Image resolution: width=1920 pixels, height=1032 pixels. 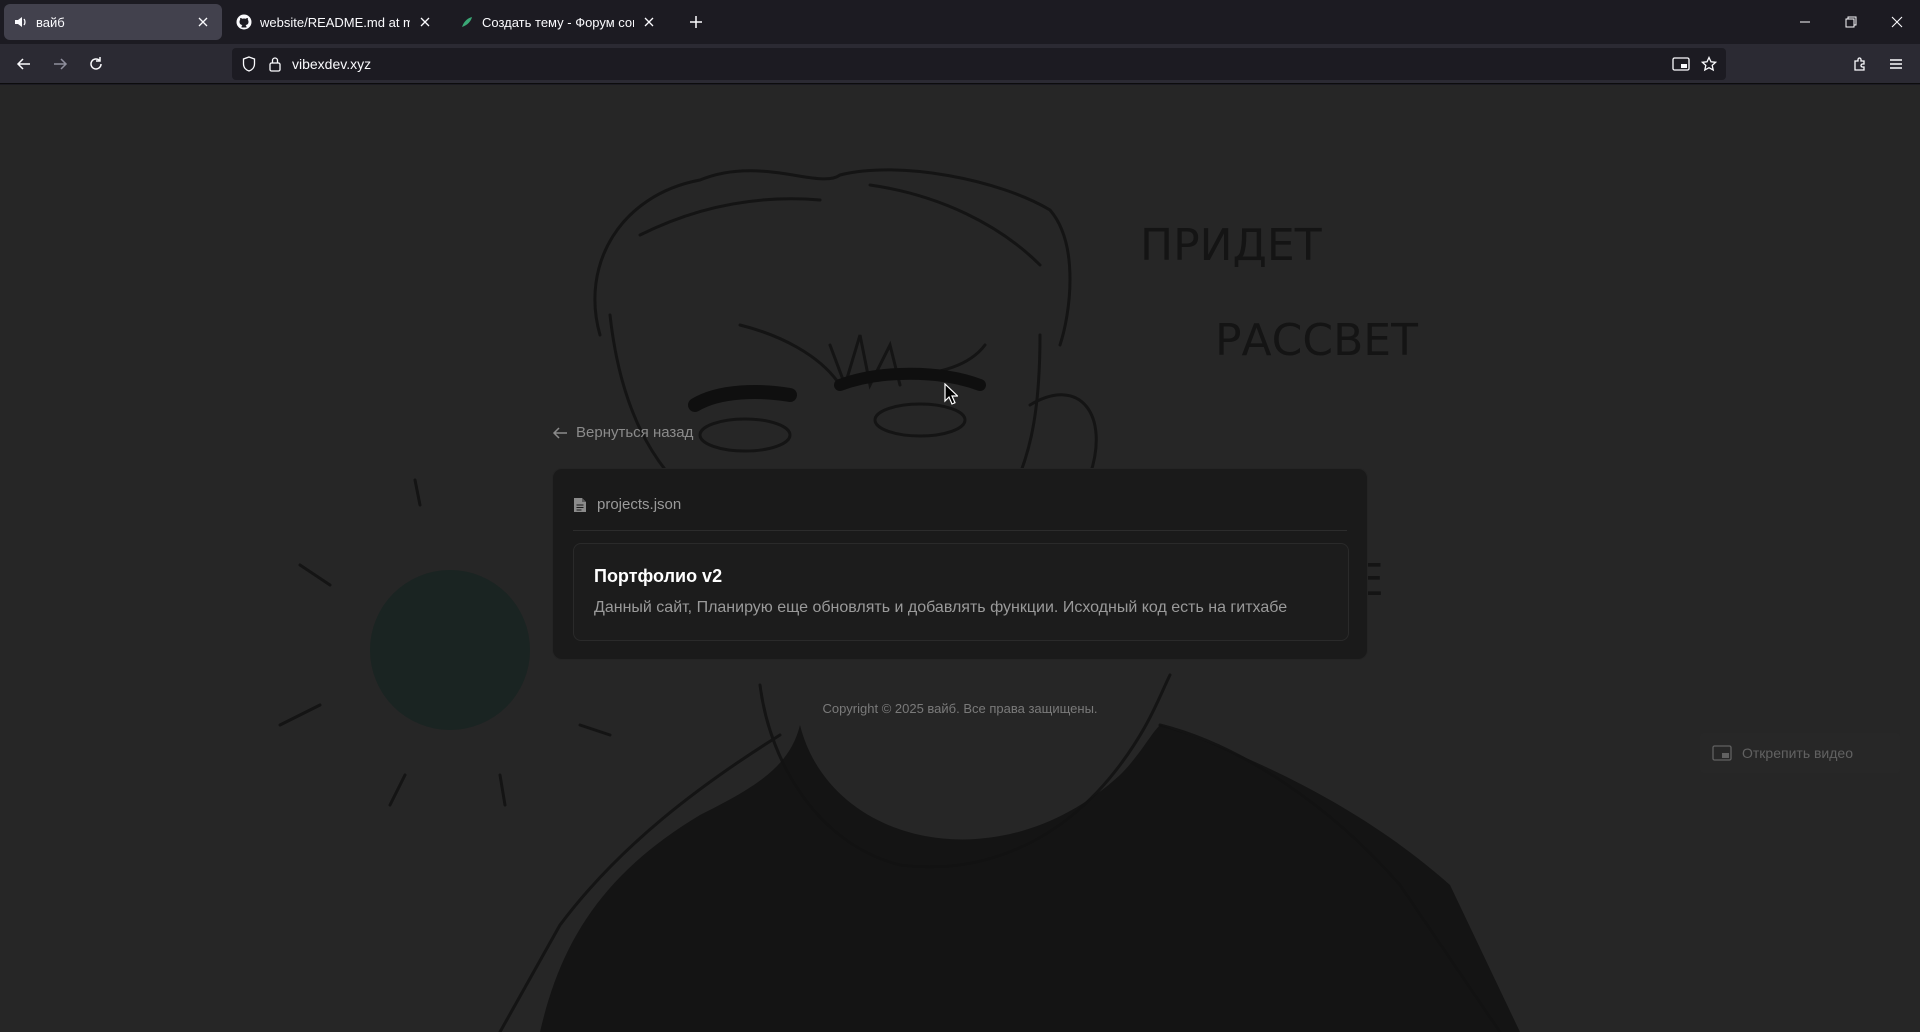 What do you see at coordinates (244, 22) in the screenshot?
I see `github-icon` at bounding box center [244, 22].